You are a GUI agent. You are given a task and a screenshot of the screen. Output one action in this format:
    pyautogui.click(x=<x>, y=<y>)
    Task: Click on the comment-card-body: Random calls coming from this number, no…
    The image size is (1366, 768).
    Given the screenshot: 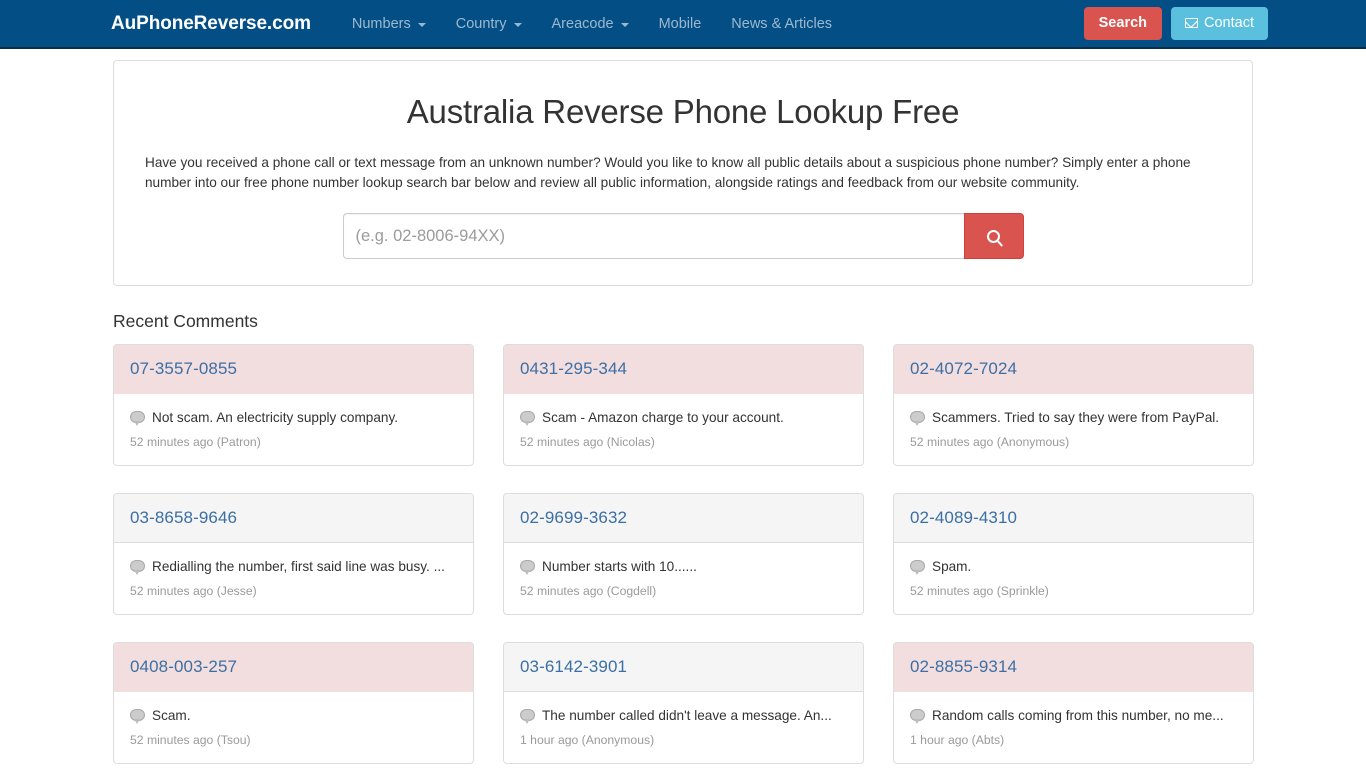 What is the action you would take?
    pyautogui.click(x=1073, y=727)
    